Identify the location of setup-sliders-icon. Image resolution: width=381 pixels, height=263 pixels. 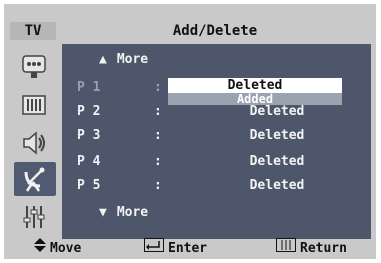
(34, 217).